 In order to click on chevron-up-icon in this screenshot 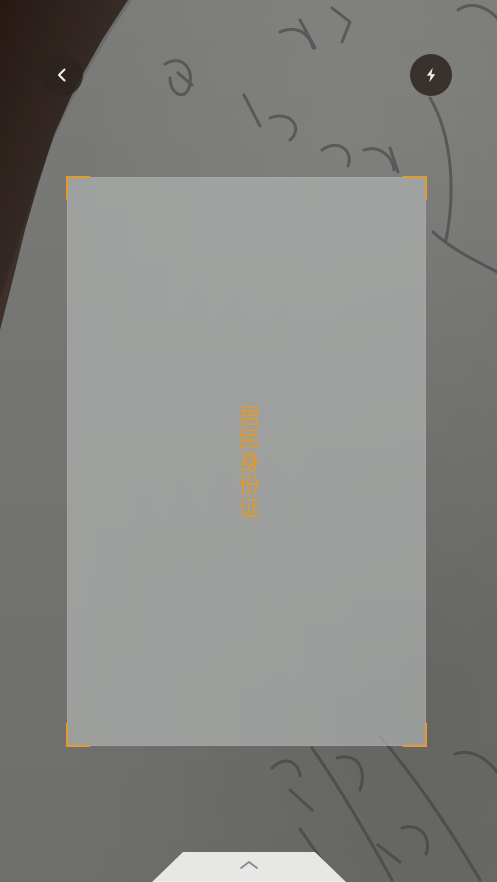, I will do `click(249, 865)`.